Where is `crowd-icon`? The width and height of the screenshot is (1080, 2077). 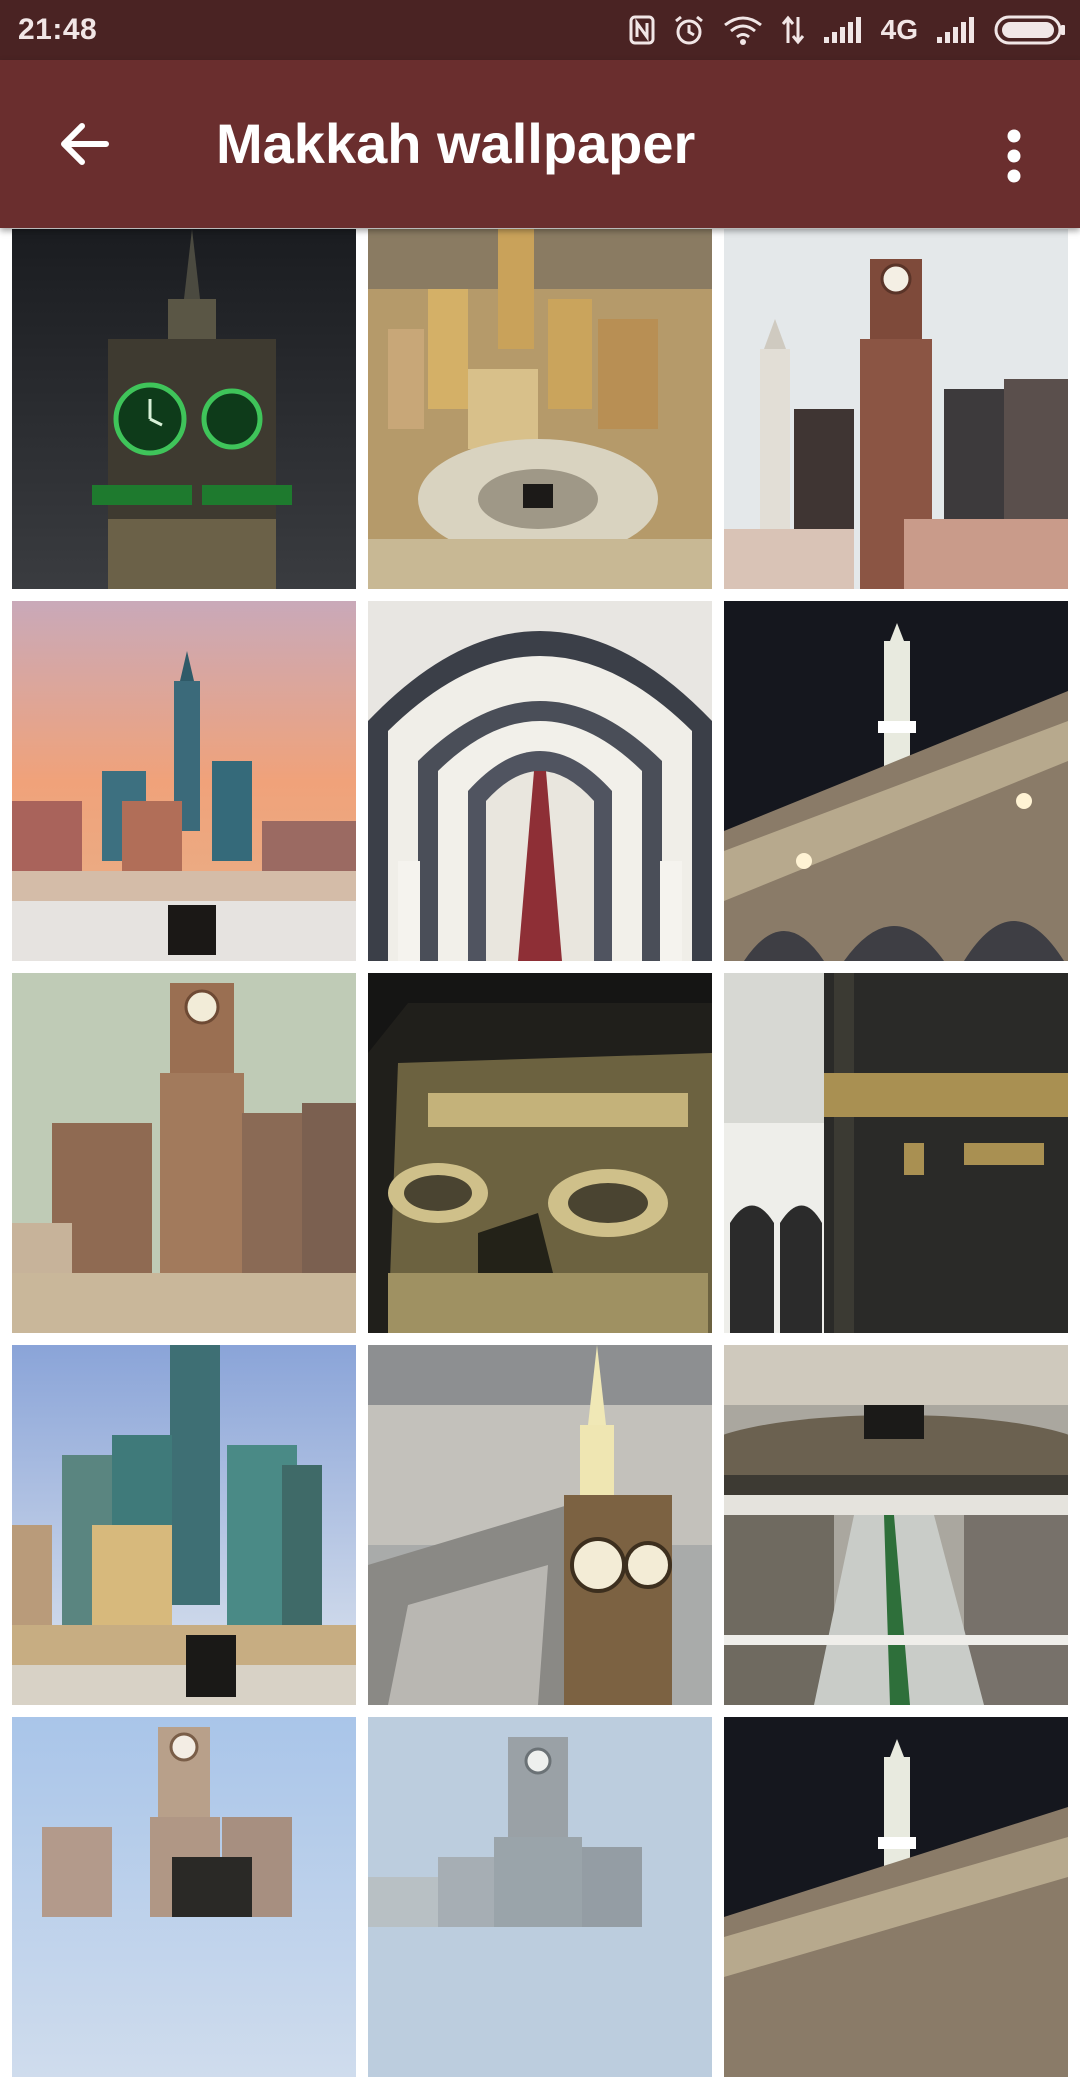
crowd-icon is located at coordinates (896, 1525).